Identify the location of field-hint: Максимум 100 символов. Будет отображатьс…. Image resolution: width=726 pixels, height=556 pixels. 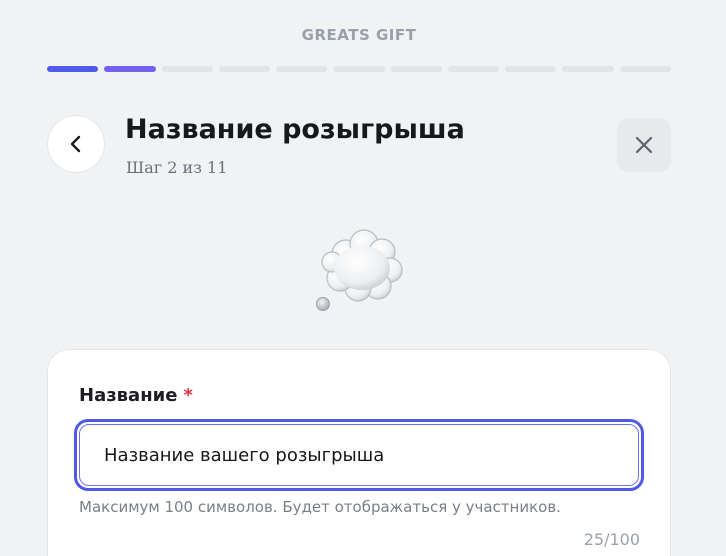
(320, 507).